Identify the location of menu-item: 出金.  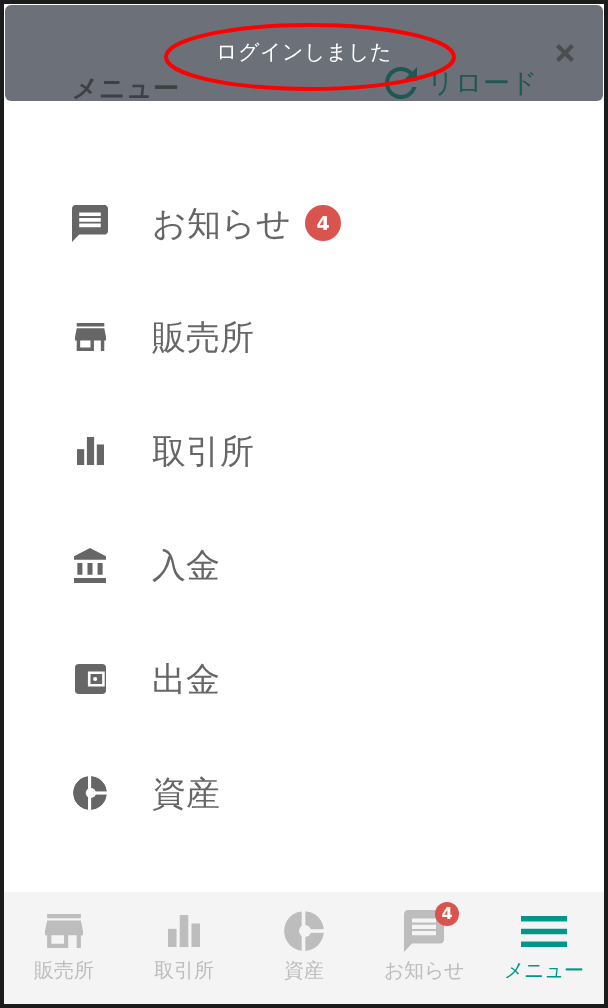
(304, 679).